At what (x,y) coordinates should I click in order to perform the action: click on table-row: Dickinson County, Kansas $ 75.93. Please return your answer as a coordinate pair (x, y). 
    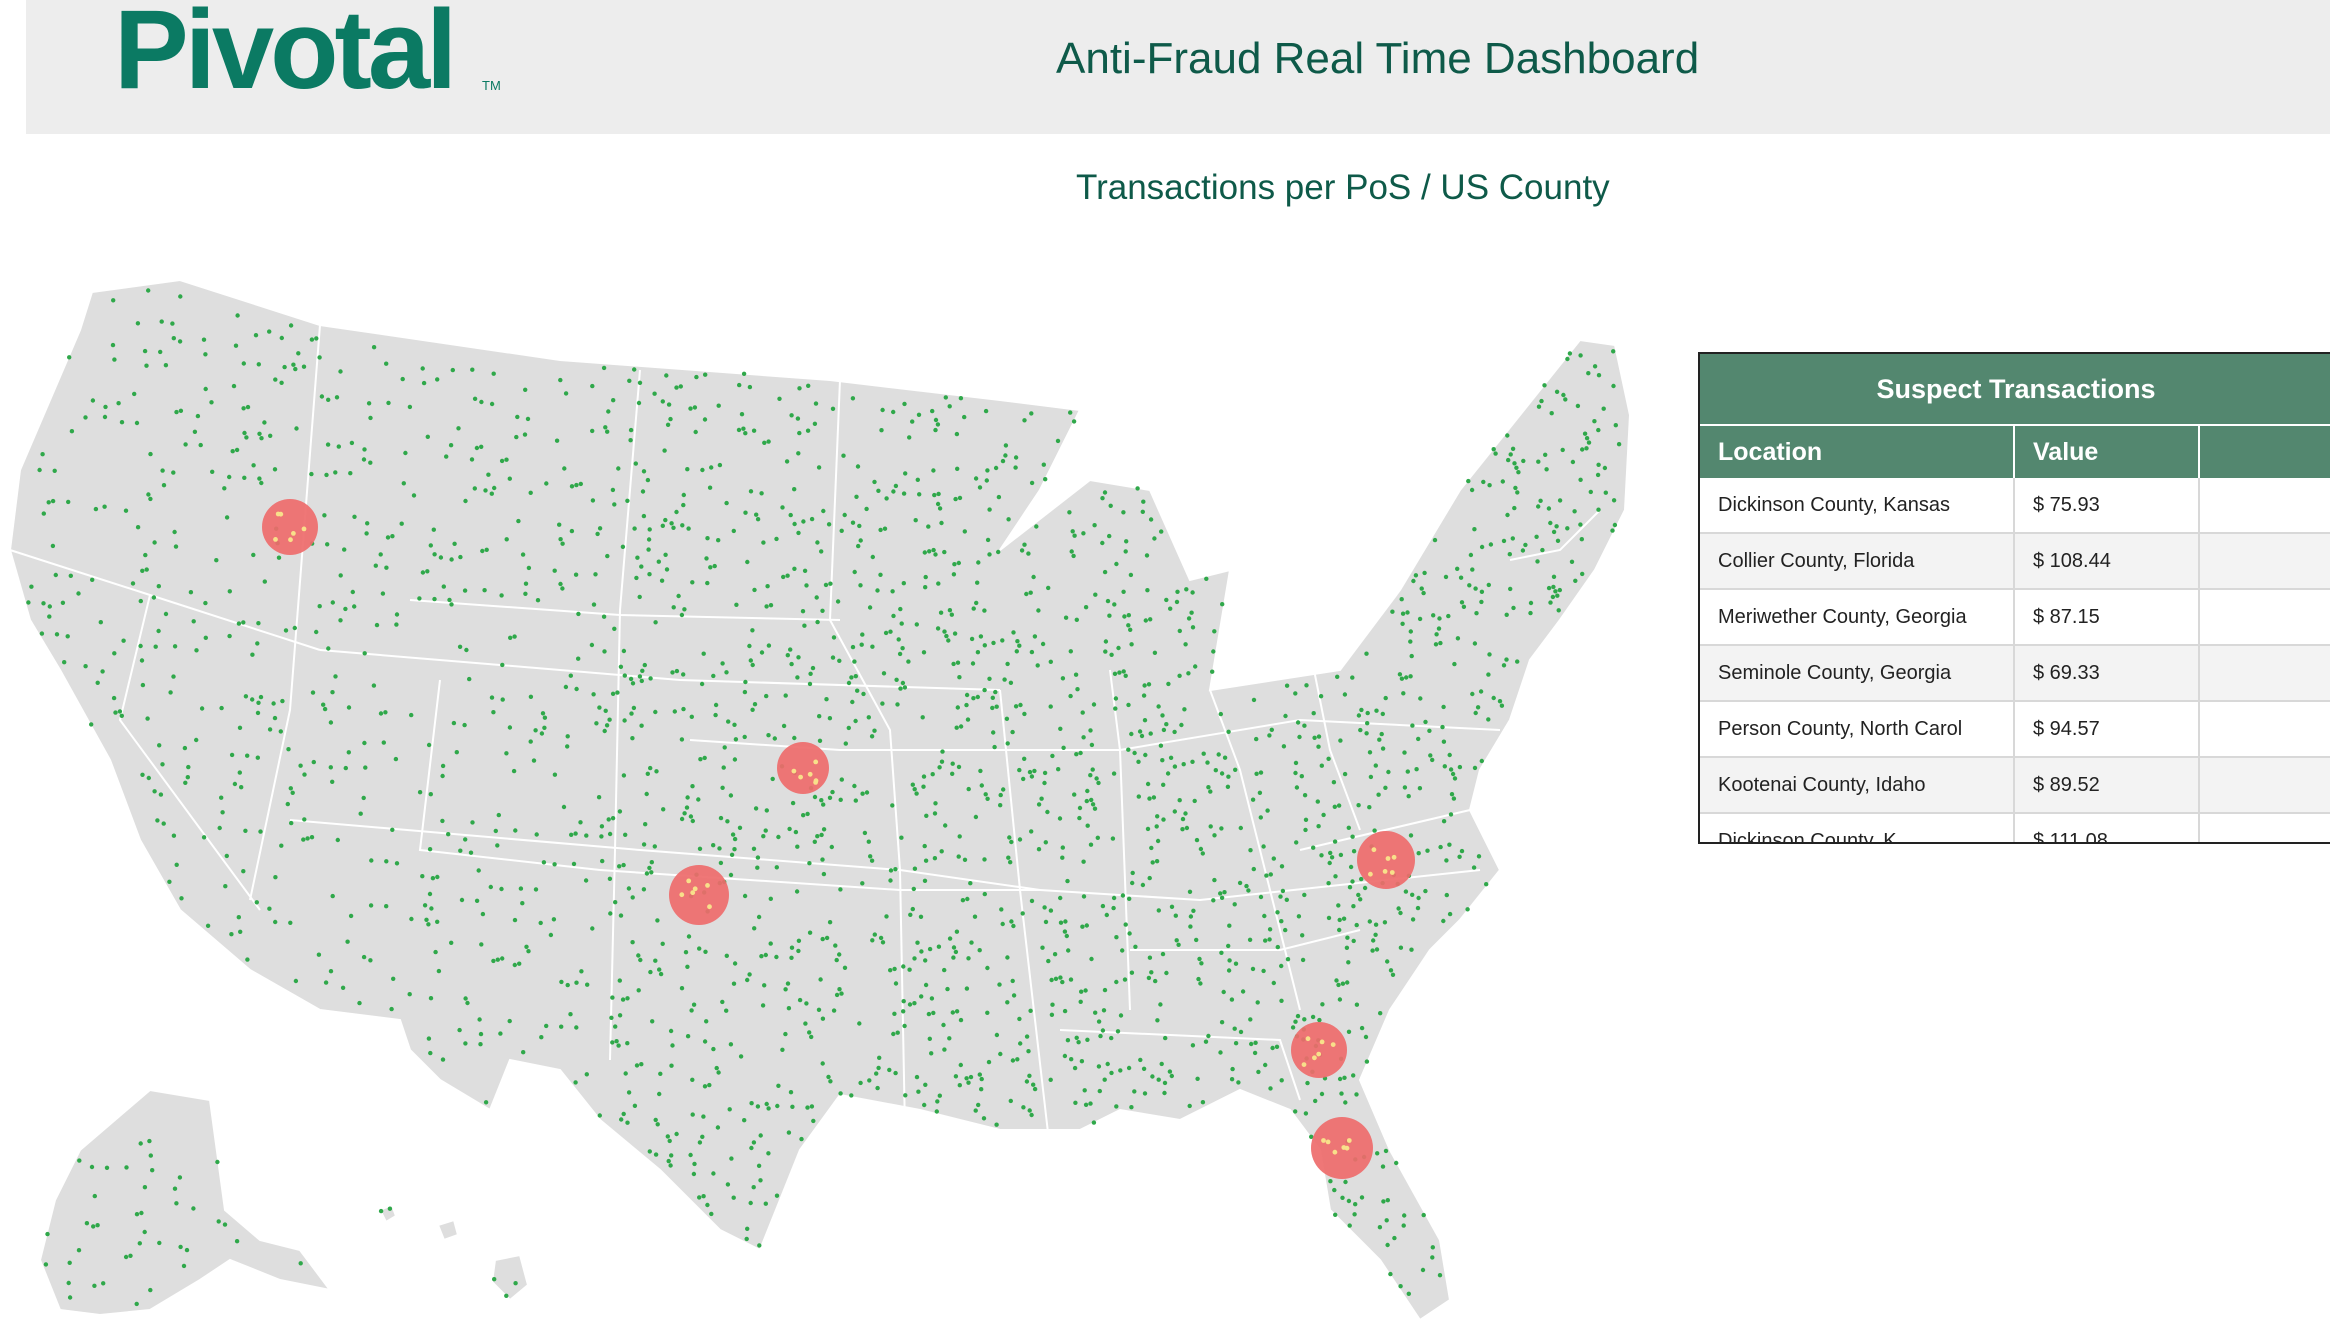
    Looking at the image, I should click on (2015, 506).